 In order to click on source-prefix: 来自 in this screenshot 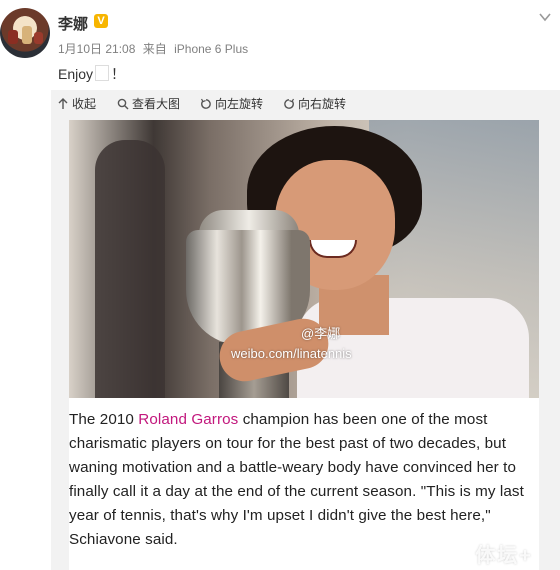, I will do `click(154, 49)`.